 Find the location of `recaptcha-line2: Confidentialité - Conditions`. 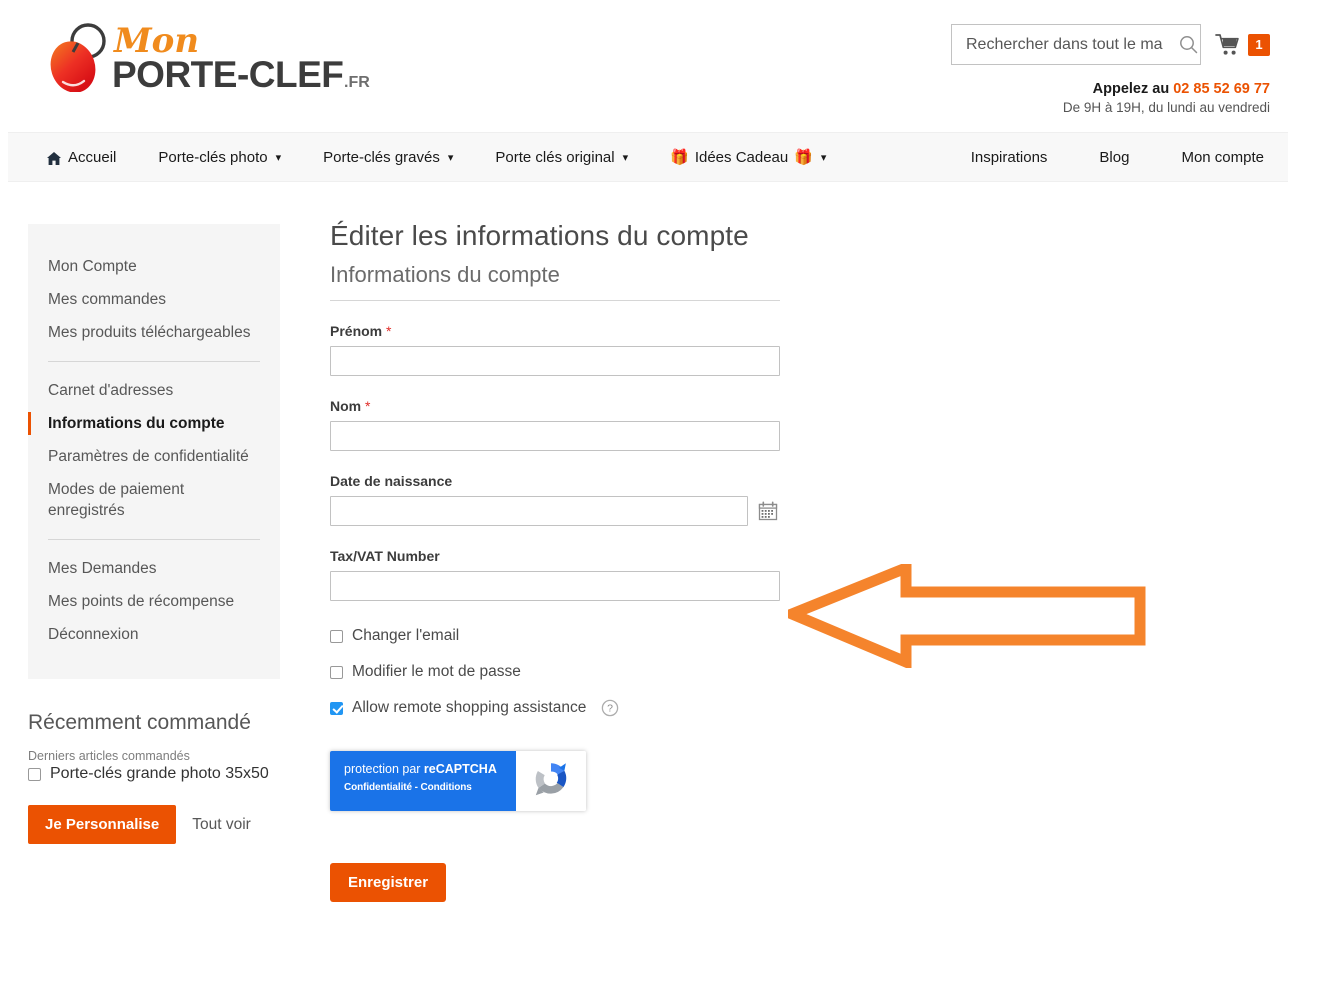

recaptcha-line2: Confidentialité - Conditions is located at coordinates (430, 787).